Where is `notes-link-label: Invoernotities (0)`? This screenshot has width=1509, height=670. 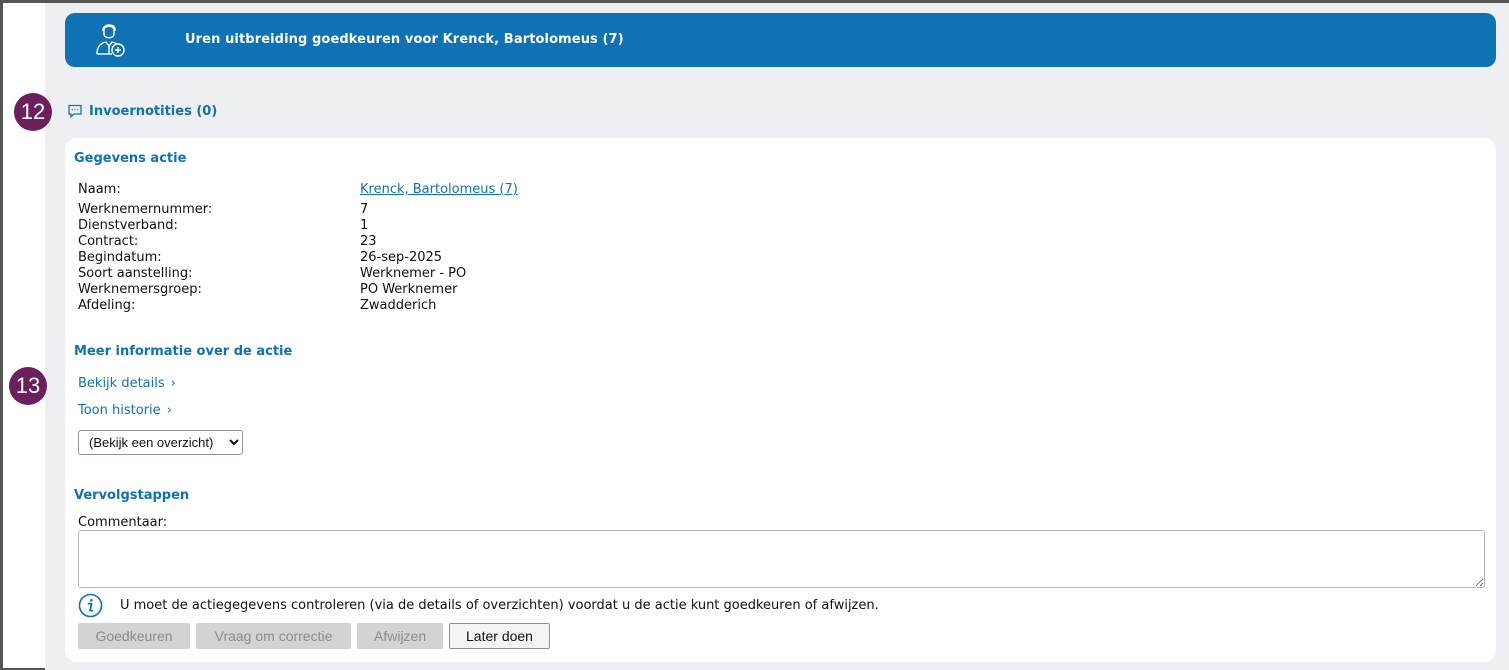 notes-link-label: Invoernotities (0) is located at coordinates (153, 111).